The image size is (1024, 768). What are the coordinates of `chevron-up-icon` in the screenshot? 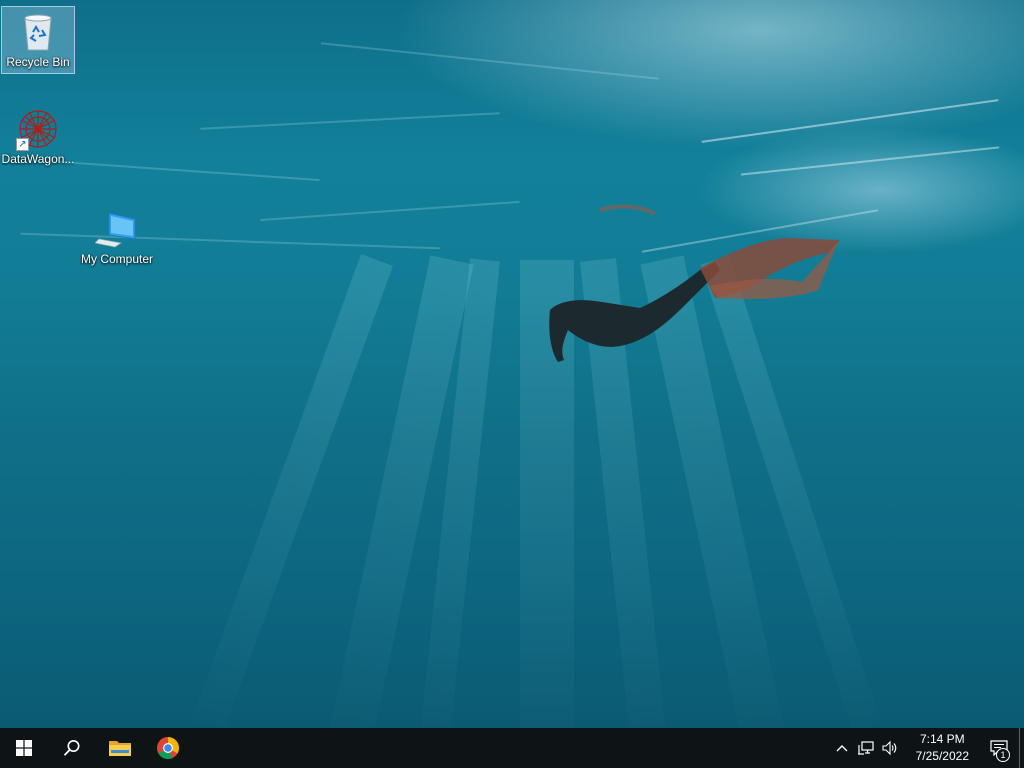 It's located at (842, 748).